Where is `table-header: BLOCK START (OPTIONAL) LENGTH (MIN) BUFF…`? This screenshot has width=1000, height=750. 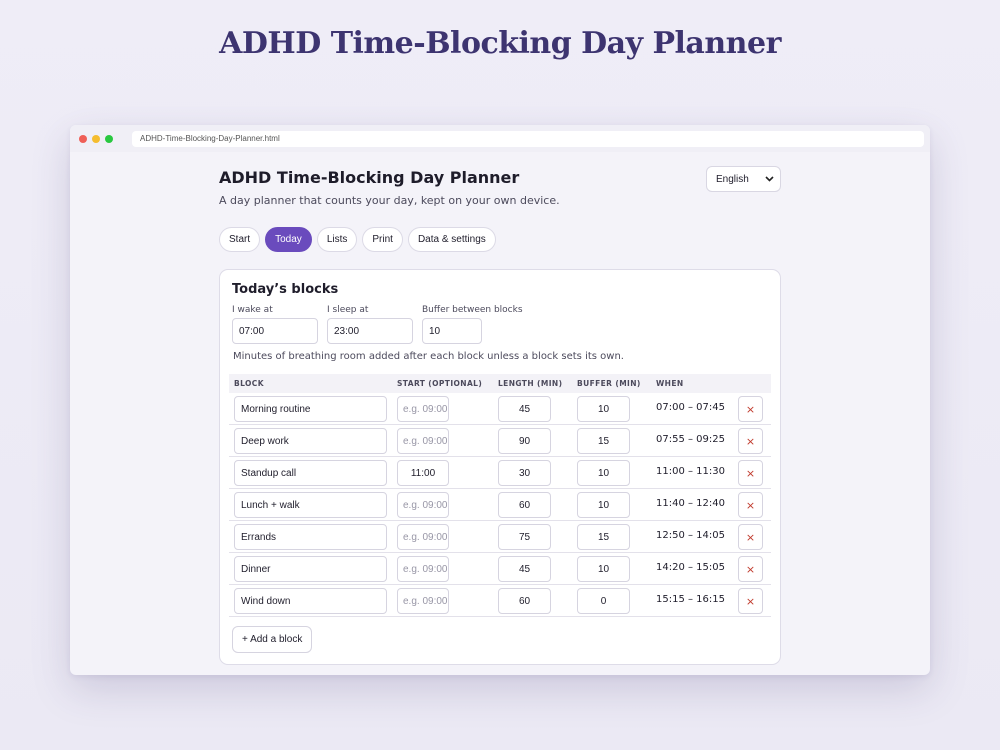 table-header: BLOCK START (OPTIONAL) LENGTH (MIN) BUFF… is located at coordinates (500, 383).